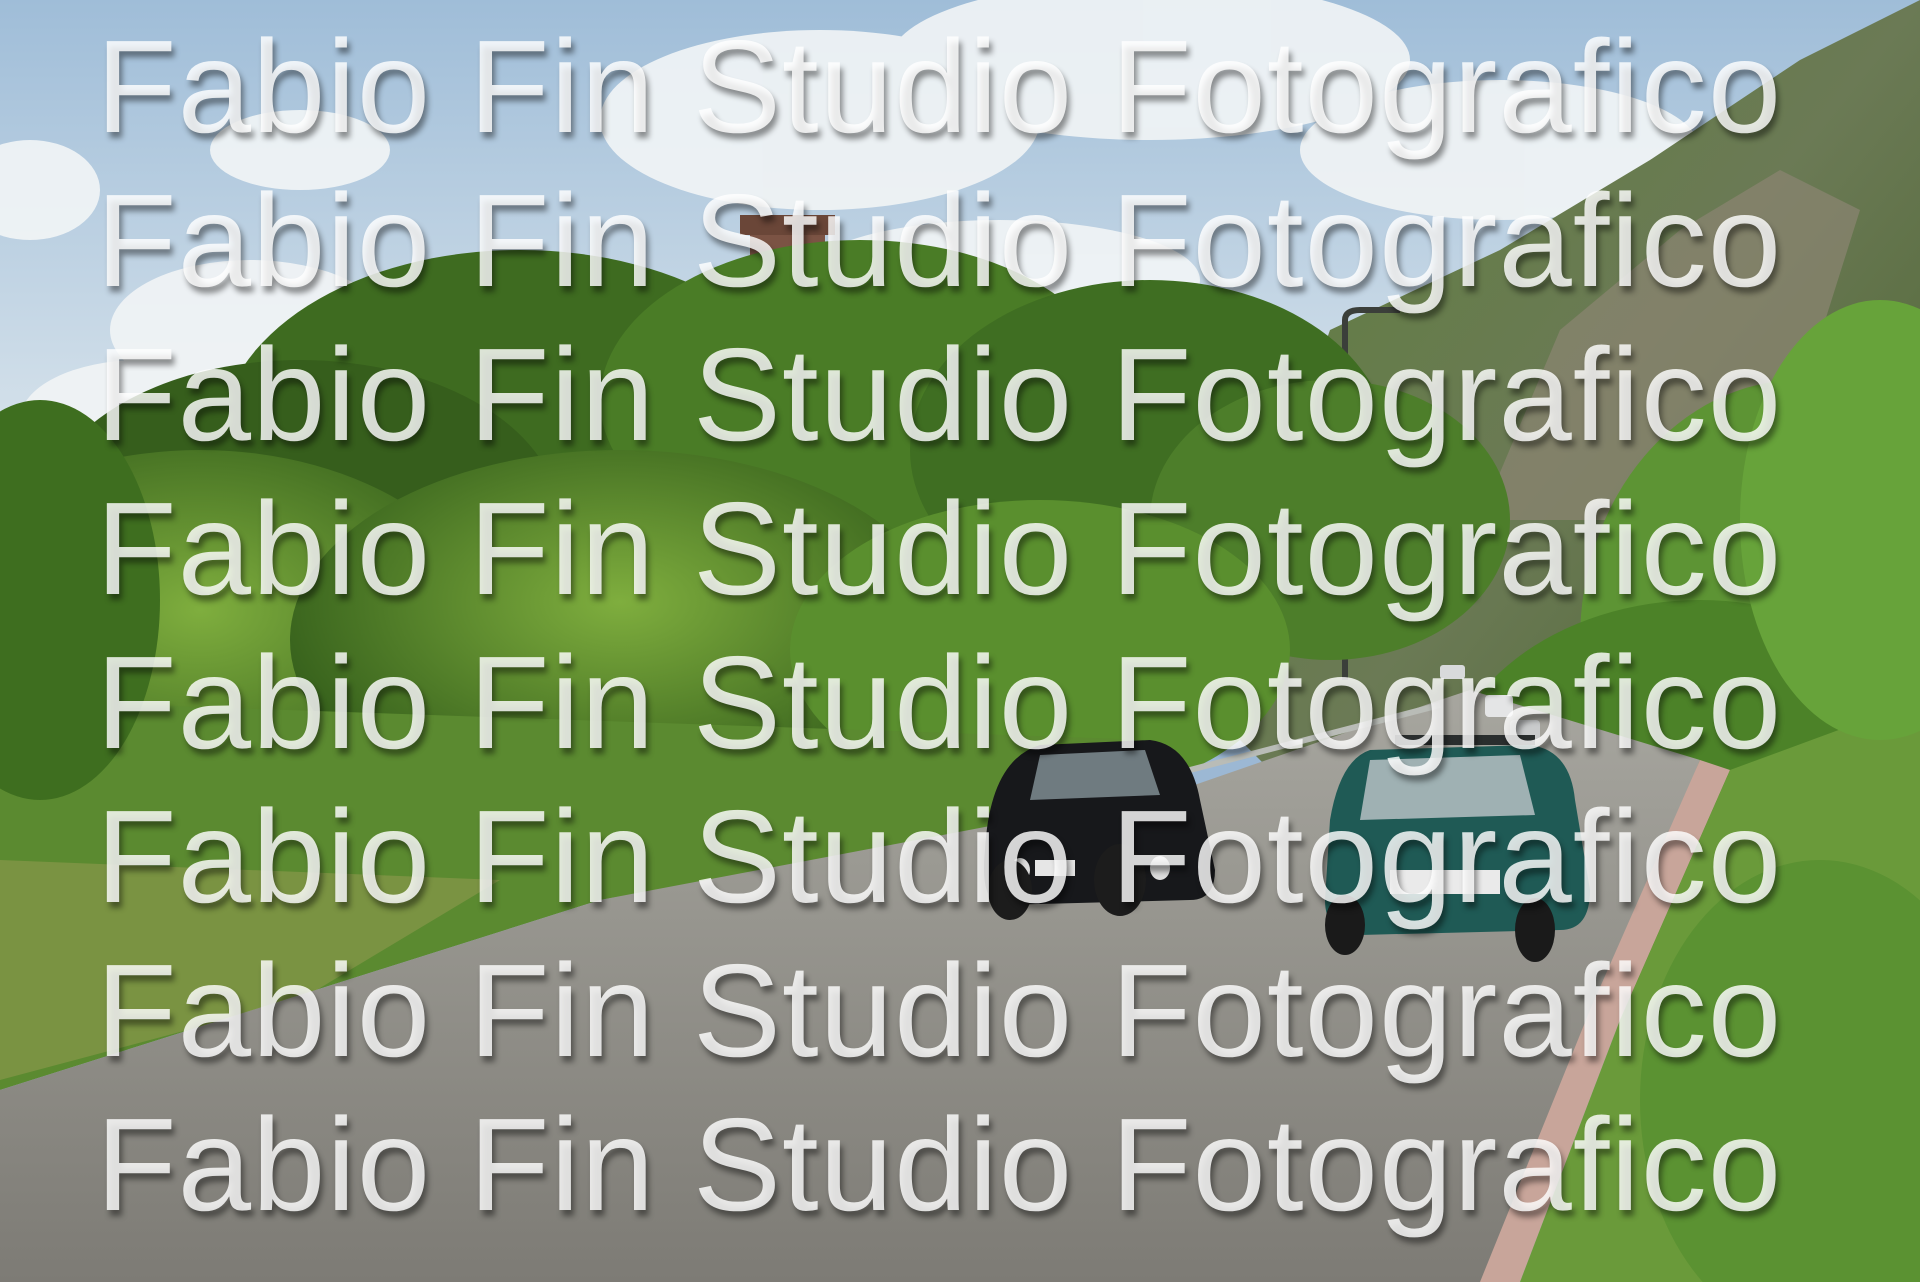 Image resolution: width=1920 pixels, height=1282 pixels. I want to click on car-teal-panda, so click(1457, 848).